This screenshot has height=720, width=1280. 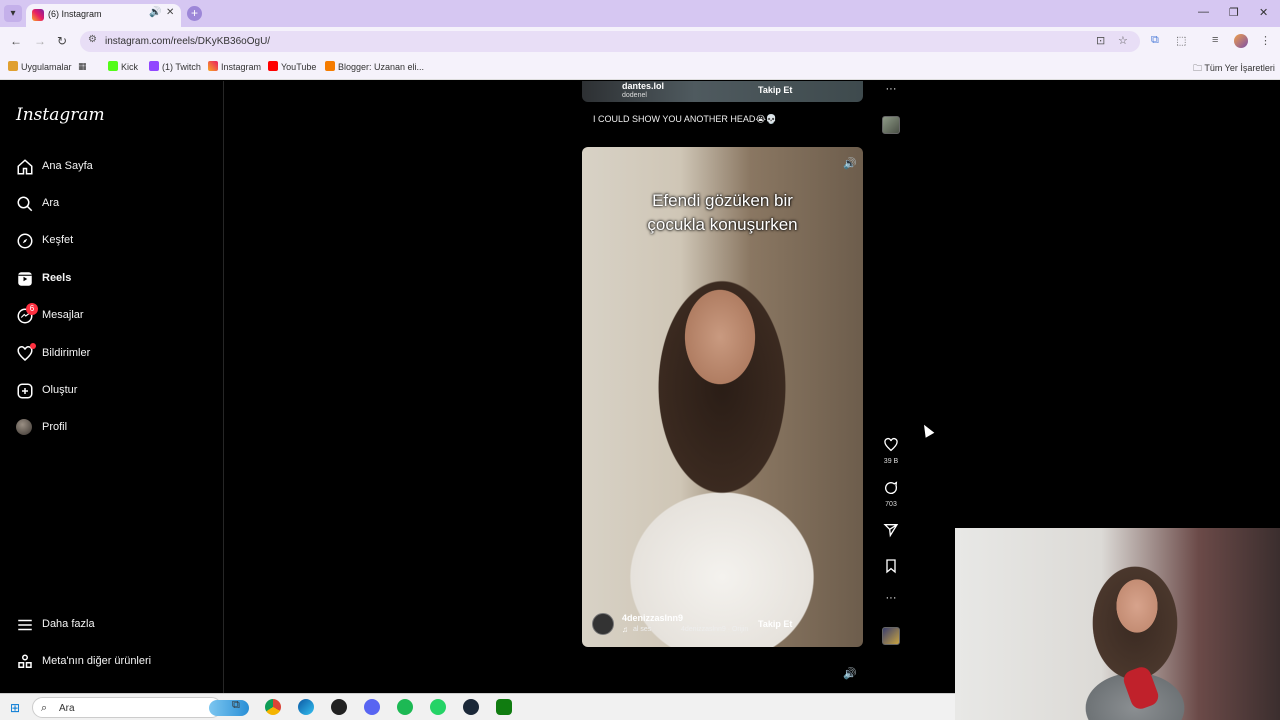 I want to click on mouse-cursor, so click(x=927, y=430).